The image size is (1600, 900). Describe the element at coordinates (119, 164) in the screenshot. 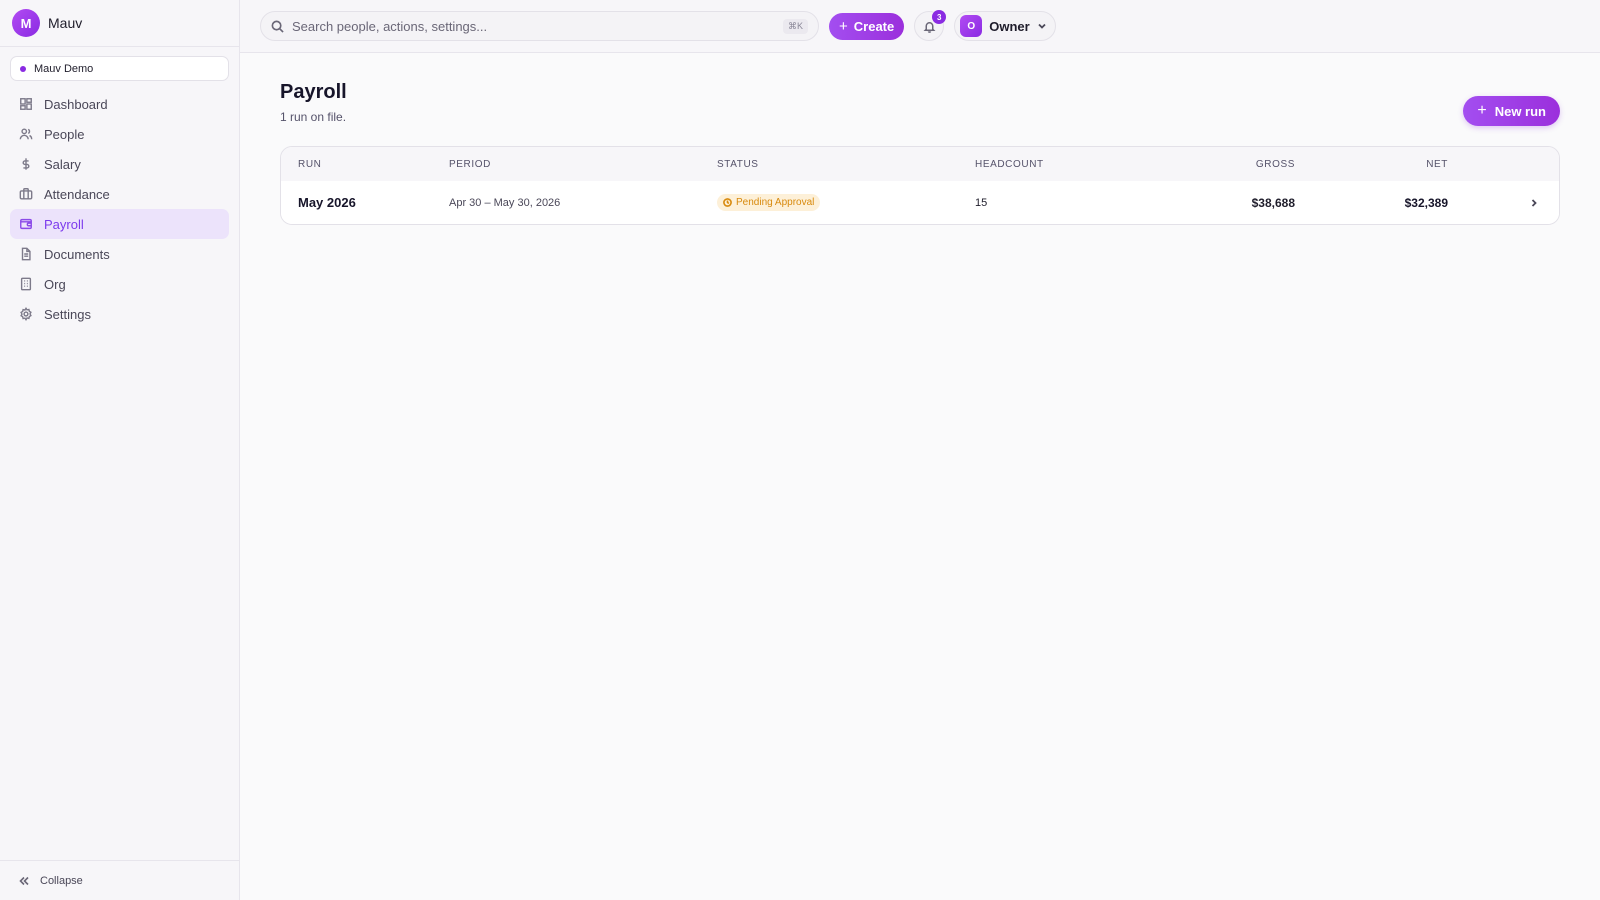

I see `sidebar-item-salary: Salary` at that location.